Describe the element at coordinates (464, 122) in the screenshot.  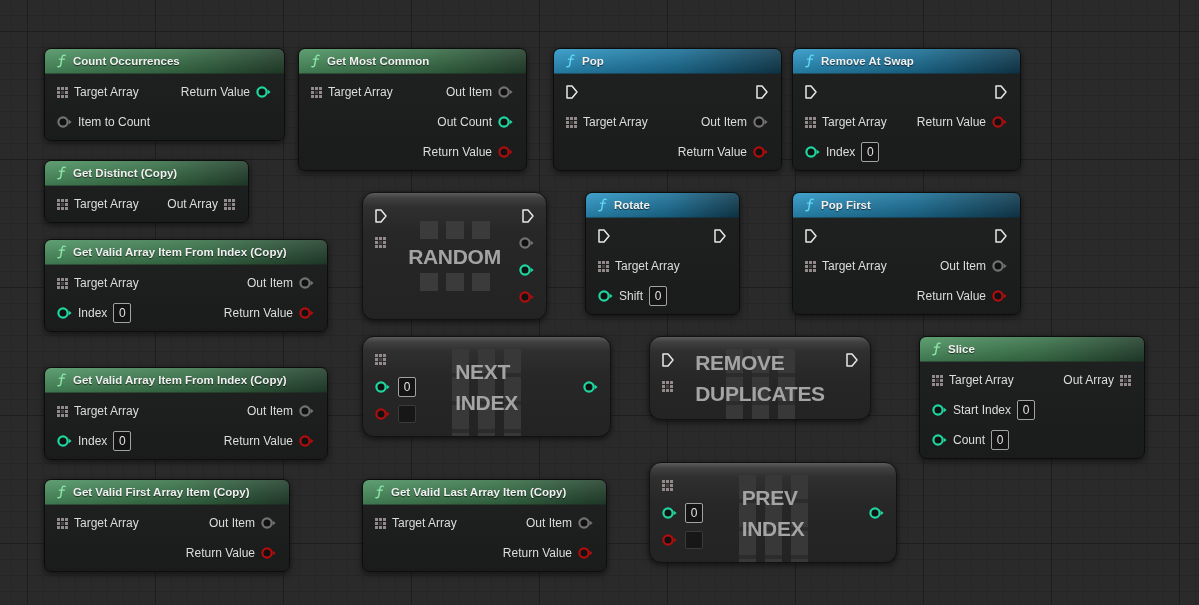
I see `pin-label: Out Count` at that location.